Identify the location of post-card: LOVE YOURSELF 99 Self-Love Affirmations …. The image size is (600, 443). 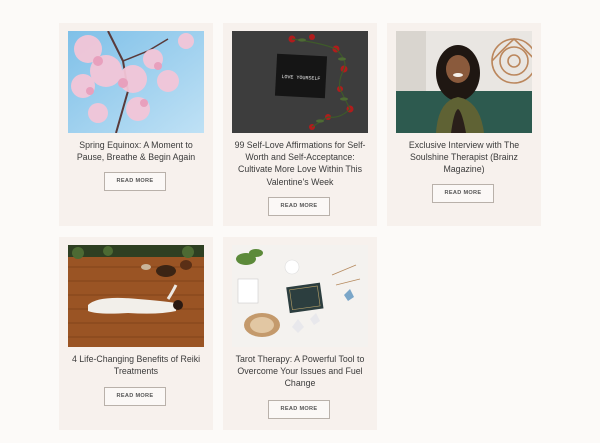
(300, 124).